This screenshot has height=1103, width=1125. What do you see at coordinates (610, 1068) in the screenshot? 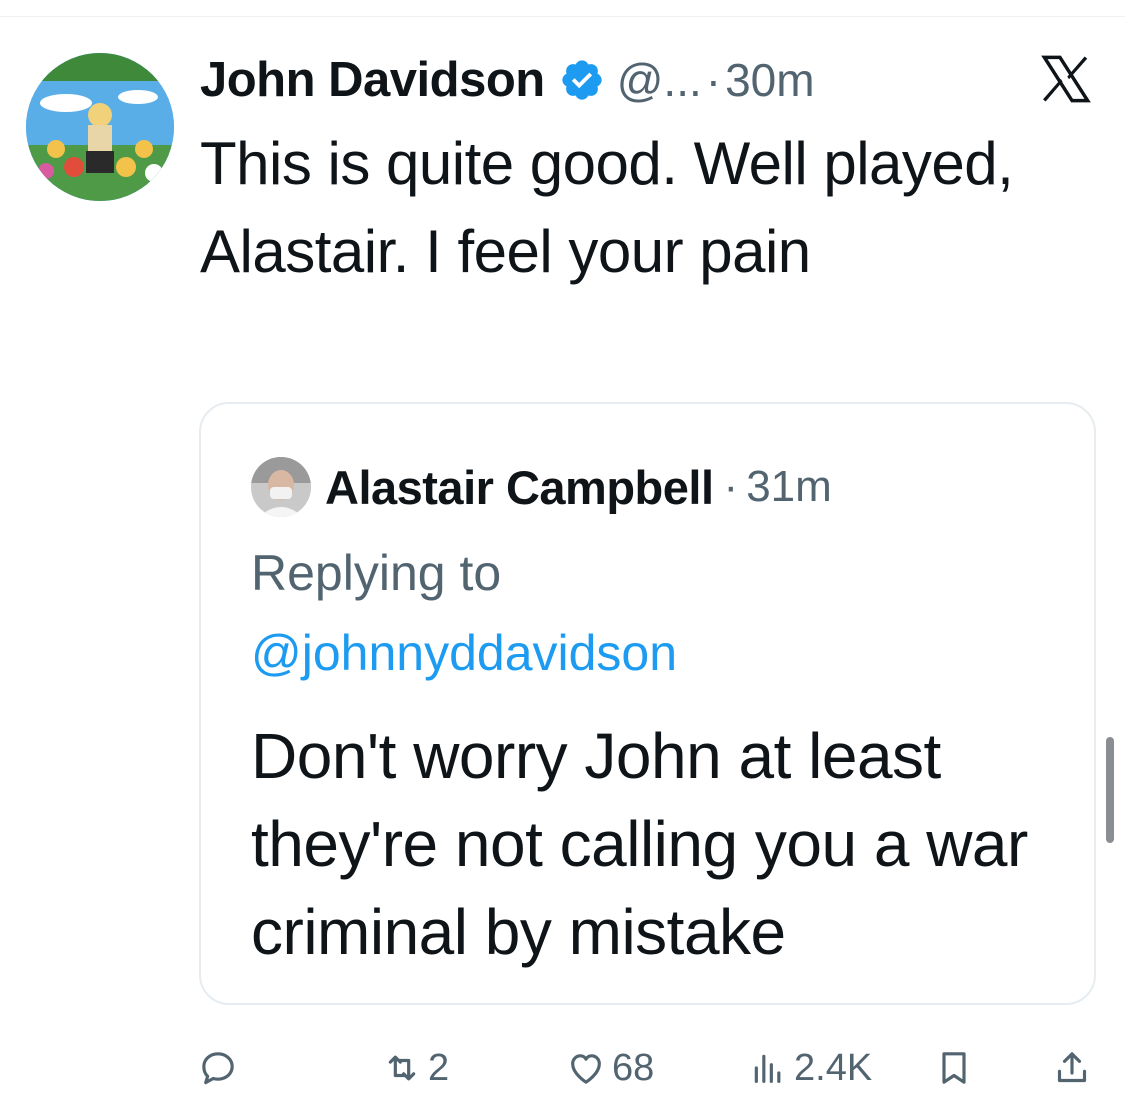
I see `like-button: 68` at bounding box center [610, 1068].